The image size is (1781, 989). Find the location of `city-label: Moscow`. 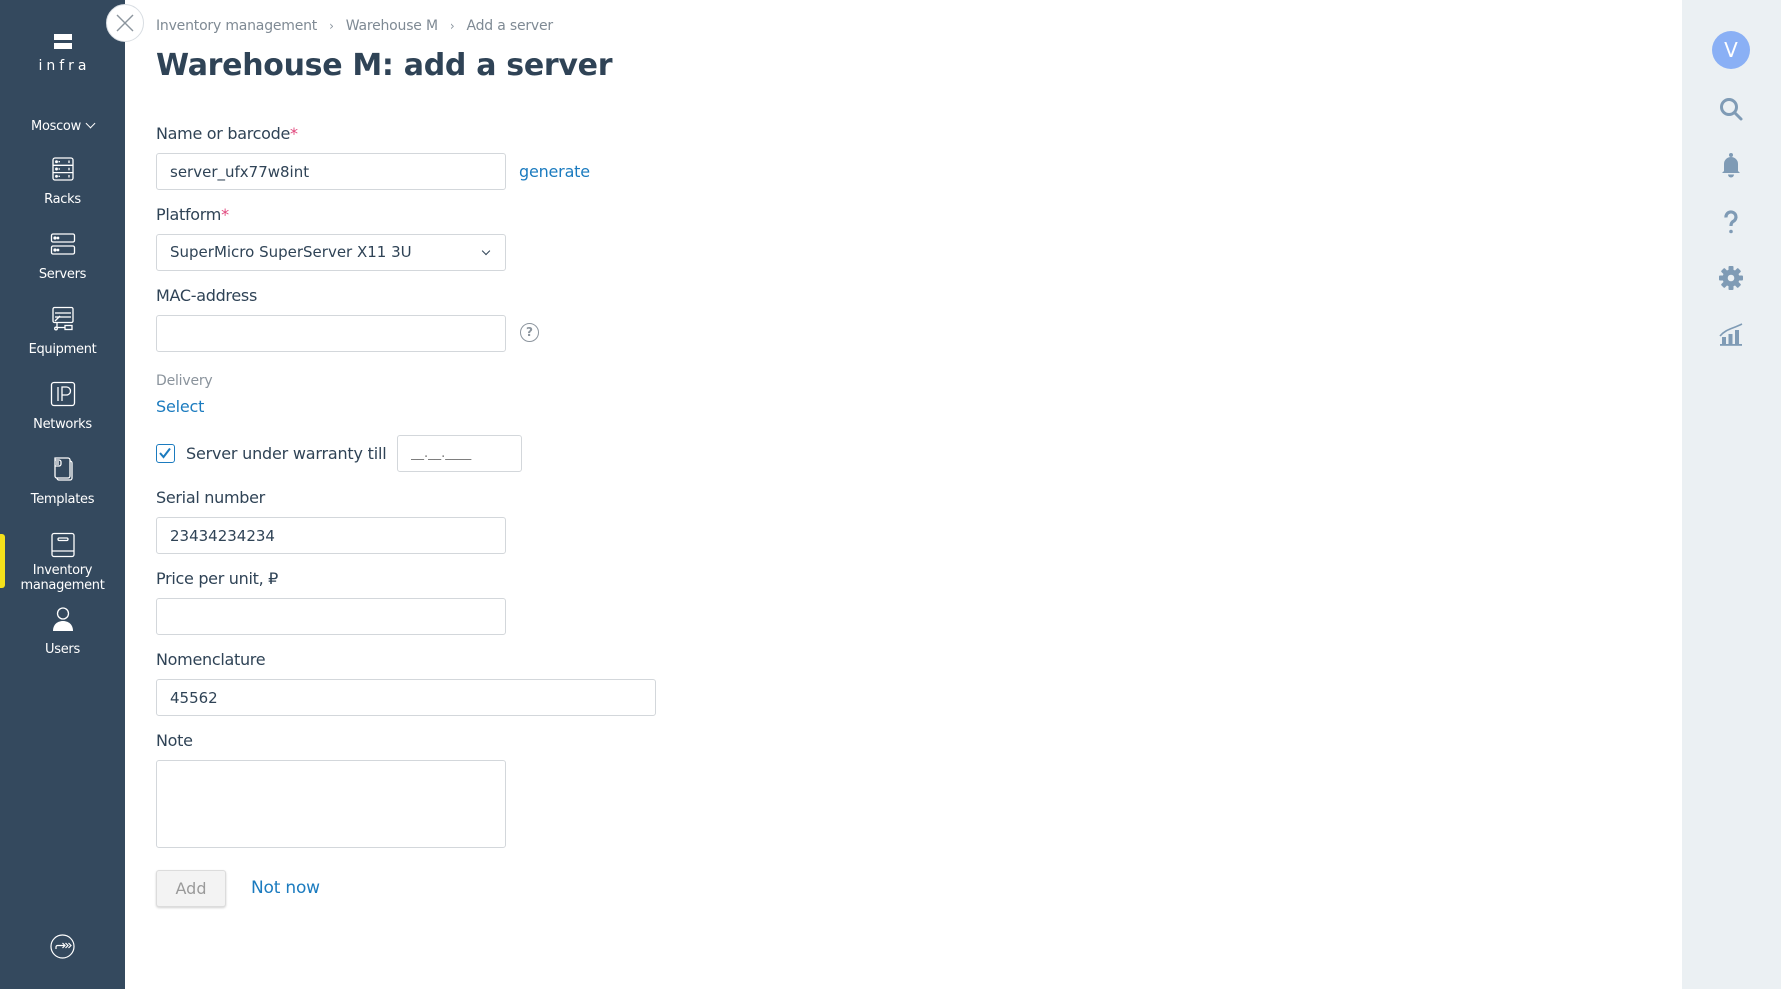

city-label: Moscow is located at coordinates (56, 126).